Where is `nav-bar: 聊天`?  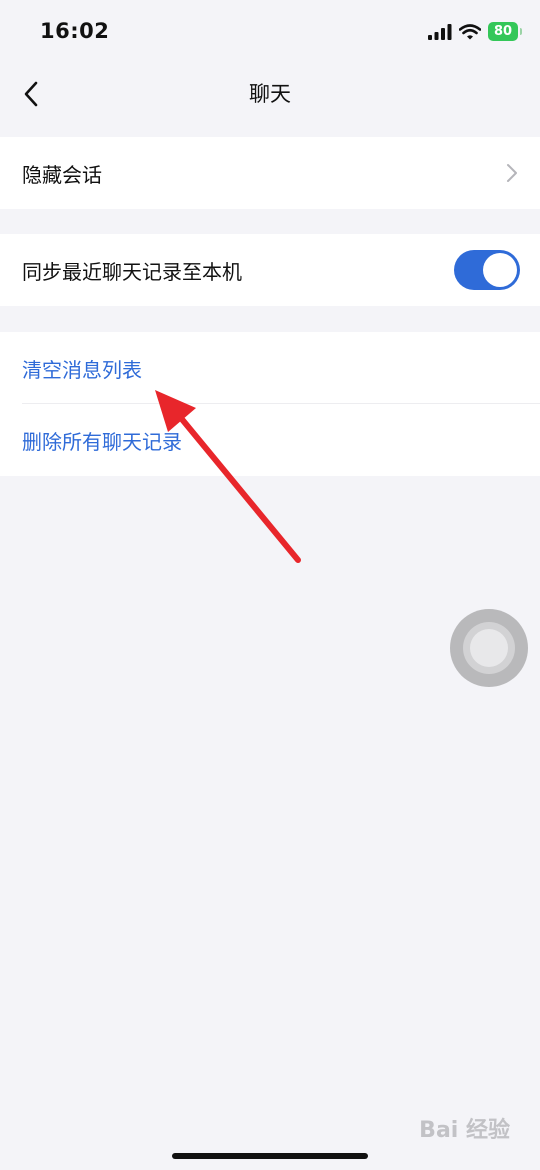 nav-bar: 聊天 is located at coordinates (270, 94).